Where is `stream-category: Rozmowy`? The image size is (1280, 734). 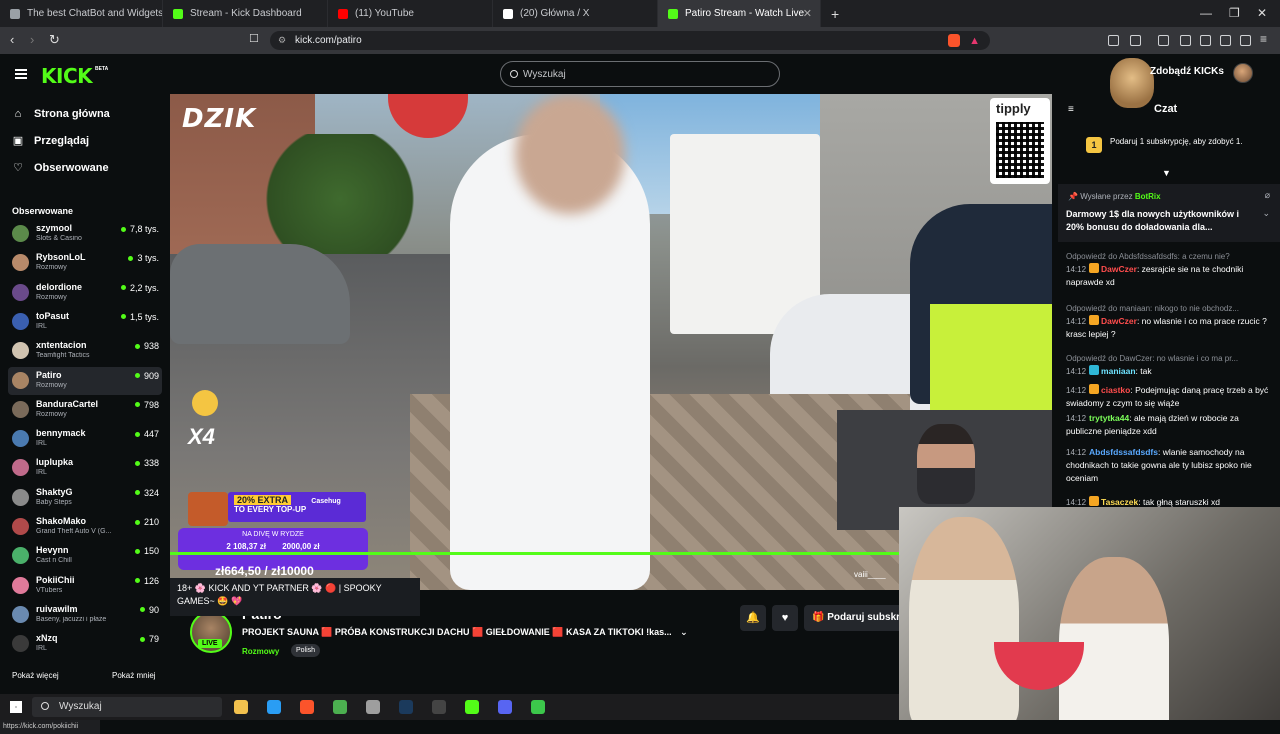
stream-category: Rozmowy is located at coordinates (260, 651).